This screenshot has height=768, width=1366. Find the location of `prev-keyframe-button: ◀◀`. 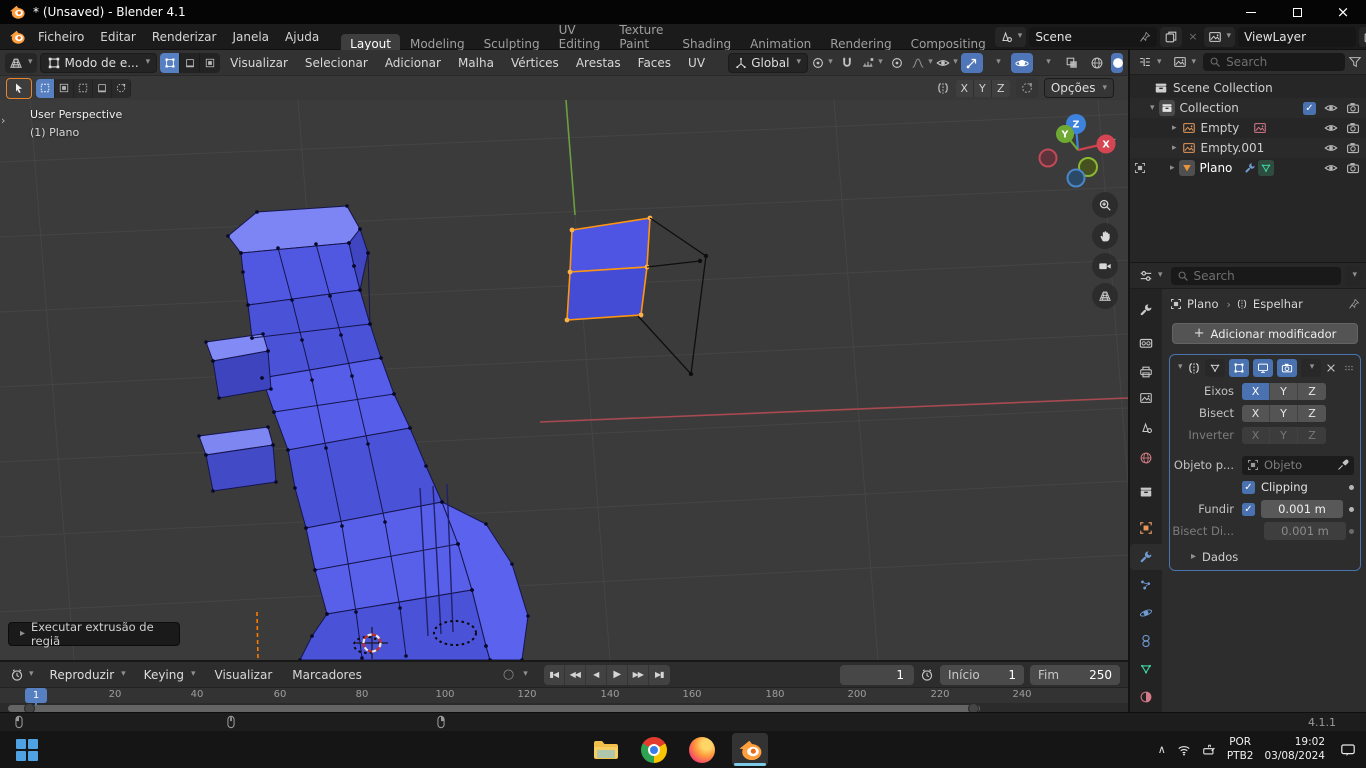

prev-keyframe-button: ◀◀ is located at coordinates (575, 674).